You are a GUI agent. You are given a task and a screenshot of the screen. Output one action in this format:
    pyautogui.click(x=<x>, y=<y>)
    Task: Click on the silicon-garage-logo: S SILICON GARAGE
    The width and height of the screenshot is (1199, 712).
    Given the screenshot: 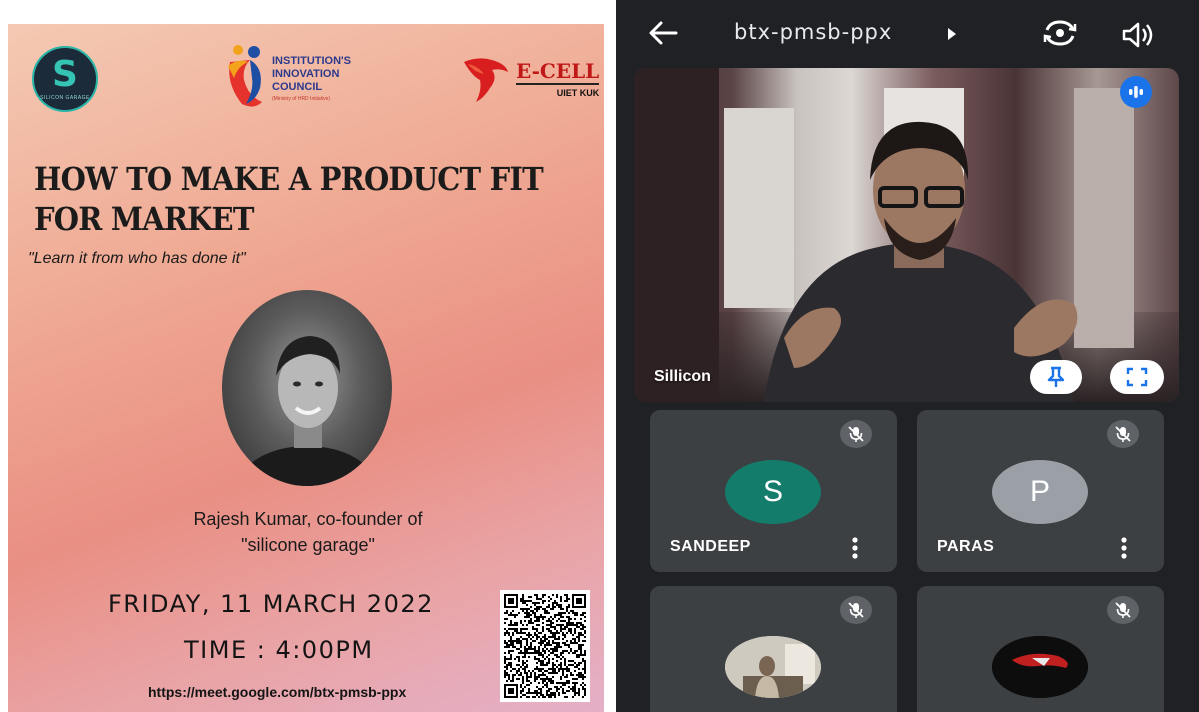 What is the action you would take?
    pyautogui.click(x=65, y=79)
    